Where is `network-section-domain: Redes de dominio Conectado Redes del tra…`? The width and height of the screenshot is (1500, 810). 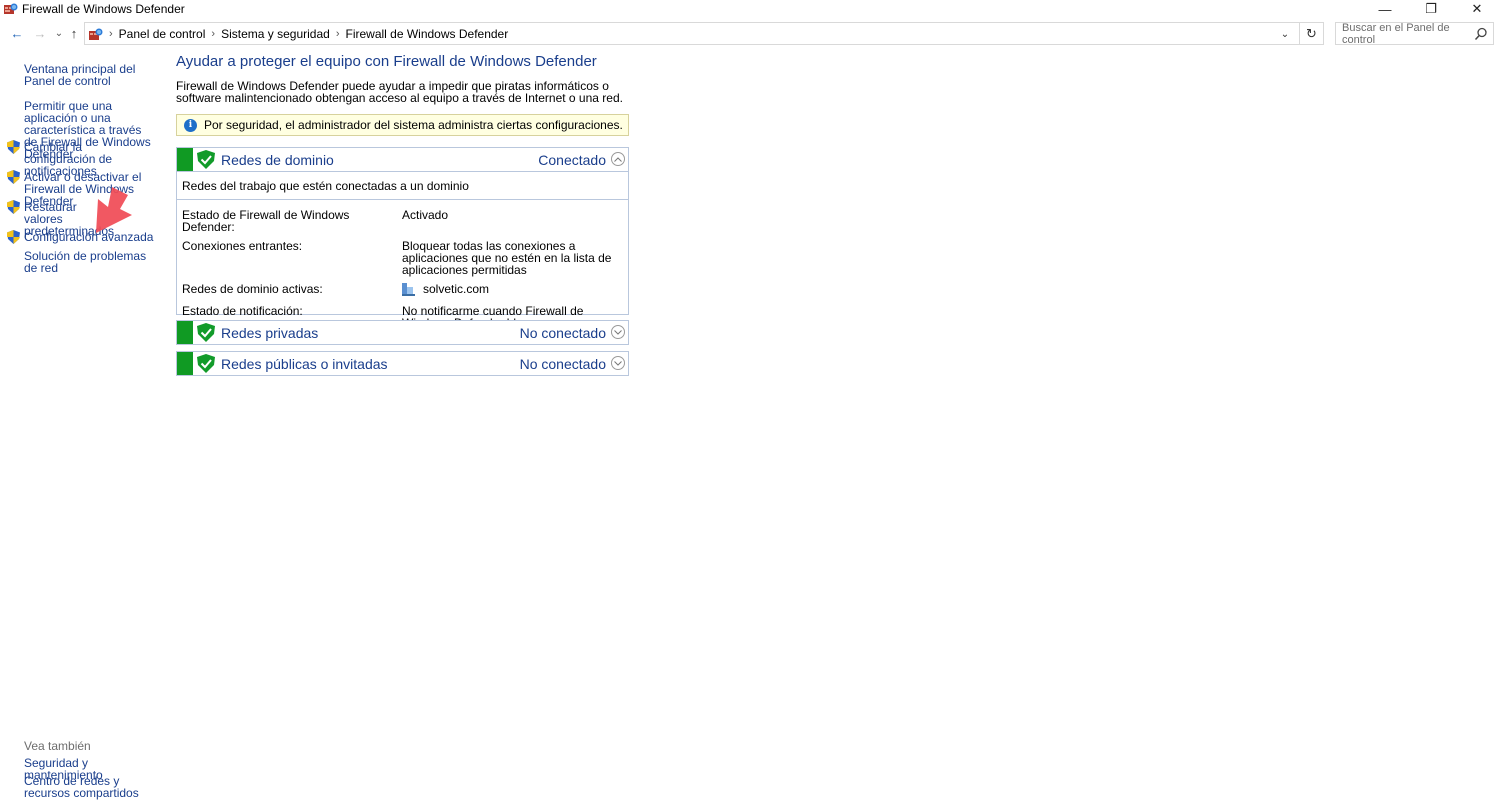
network-section-domain: Redes de dominio Conectado Redes del tra… is located at coordinates (402, 244).